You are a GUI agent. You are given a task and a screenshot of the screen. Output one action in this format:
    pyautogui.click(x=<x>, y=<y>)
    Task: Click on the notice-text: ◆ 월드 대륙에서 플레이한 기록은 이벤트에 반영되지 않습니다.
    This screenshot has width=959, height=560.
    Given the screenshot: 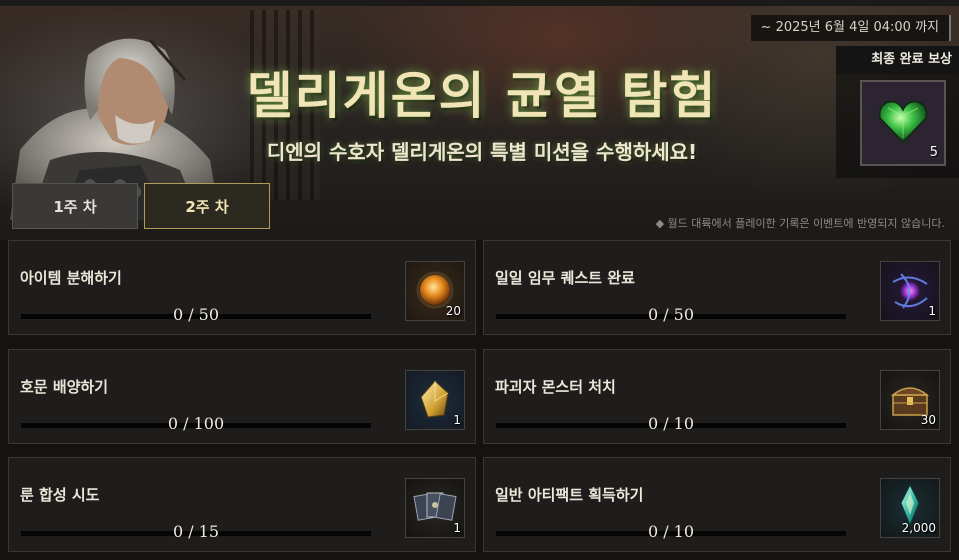 What is the action you would take?
    pyautogui.click(x=800, y=223)
    